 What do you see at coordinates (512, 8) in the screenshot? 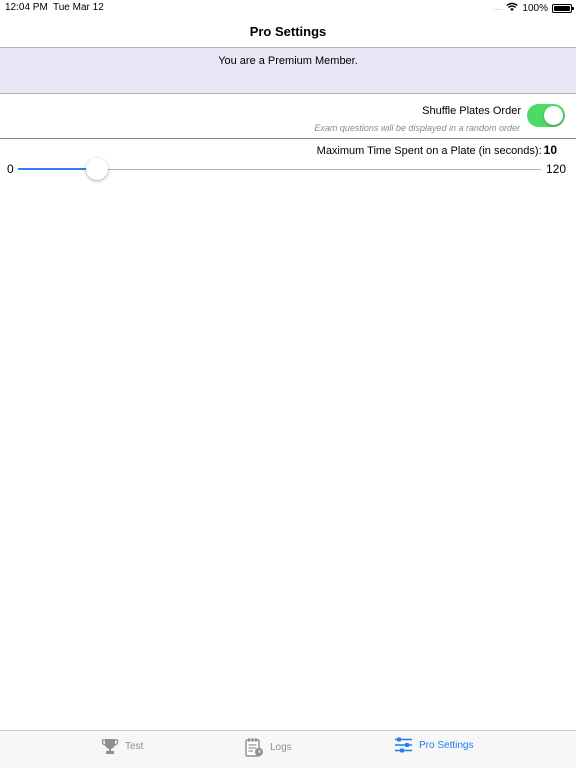
I see `wifi-icon` at bounding box center [512, 8].